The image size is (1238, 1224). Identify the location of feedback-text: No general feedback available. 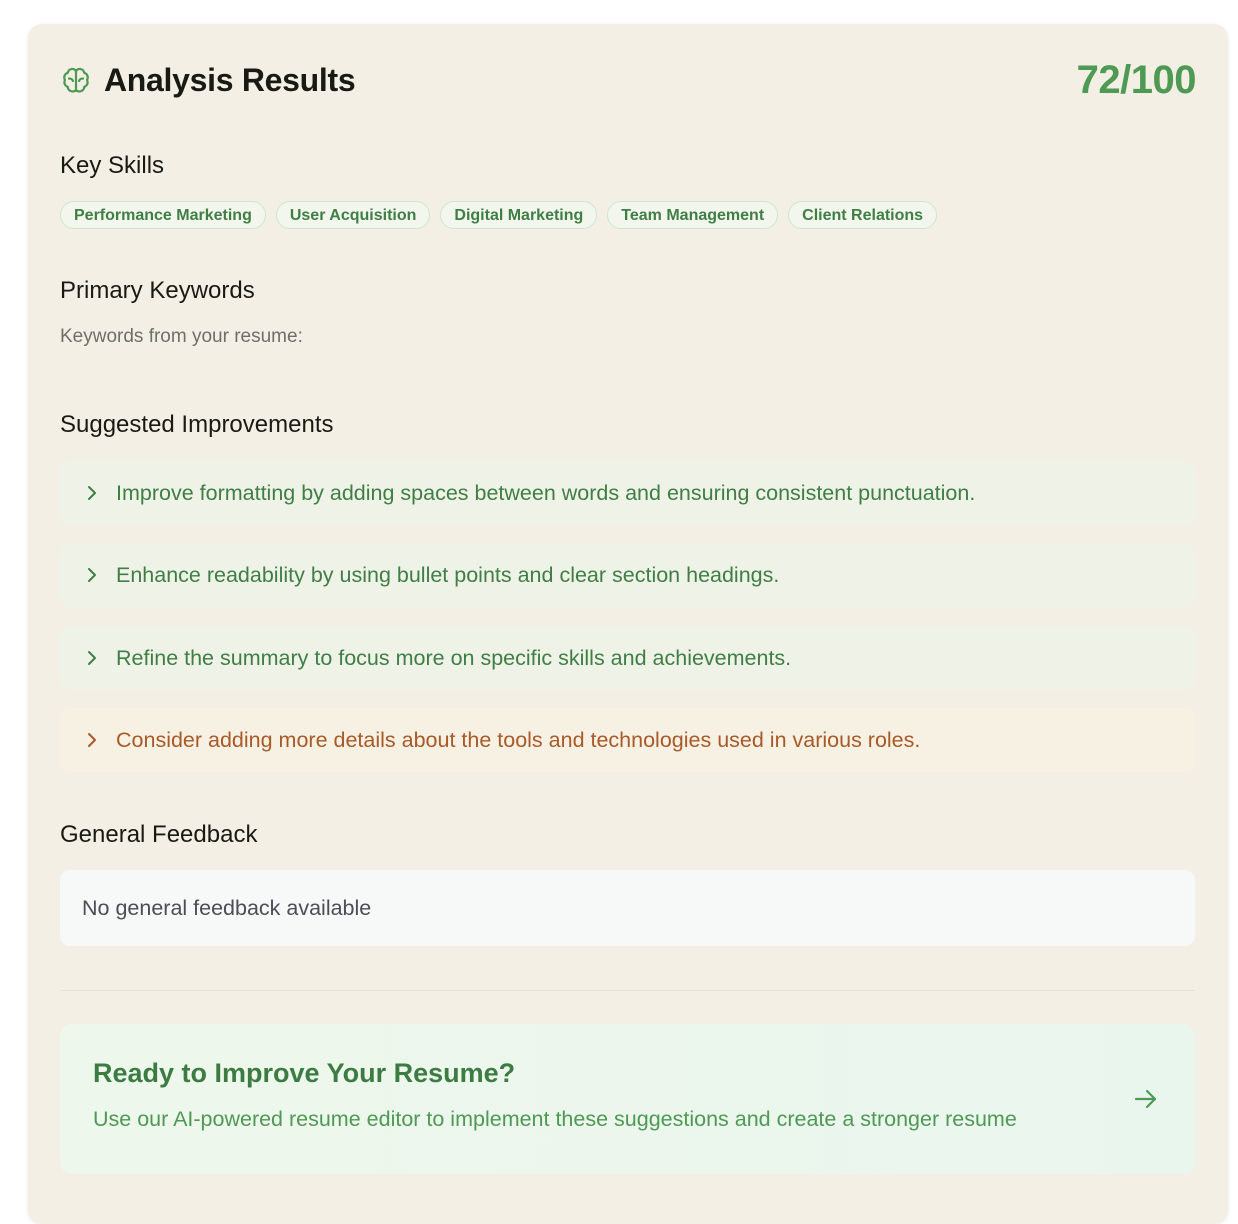
(227, 907).